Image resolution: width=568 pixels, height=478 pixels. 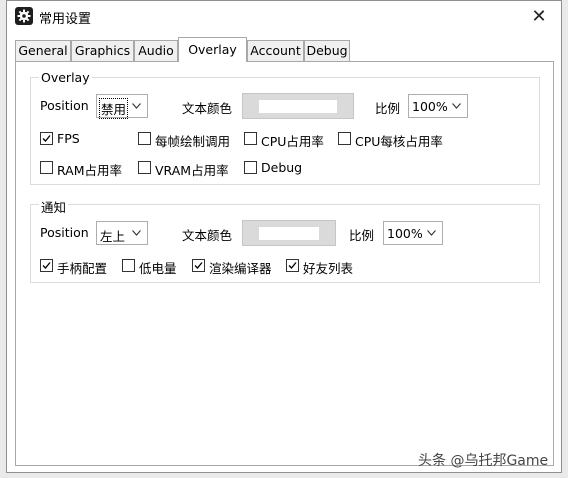 I want to click on notify-group-legend: 通知, so click(x=54, y=206).